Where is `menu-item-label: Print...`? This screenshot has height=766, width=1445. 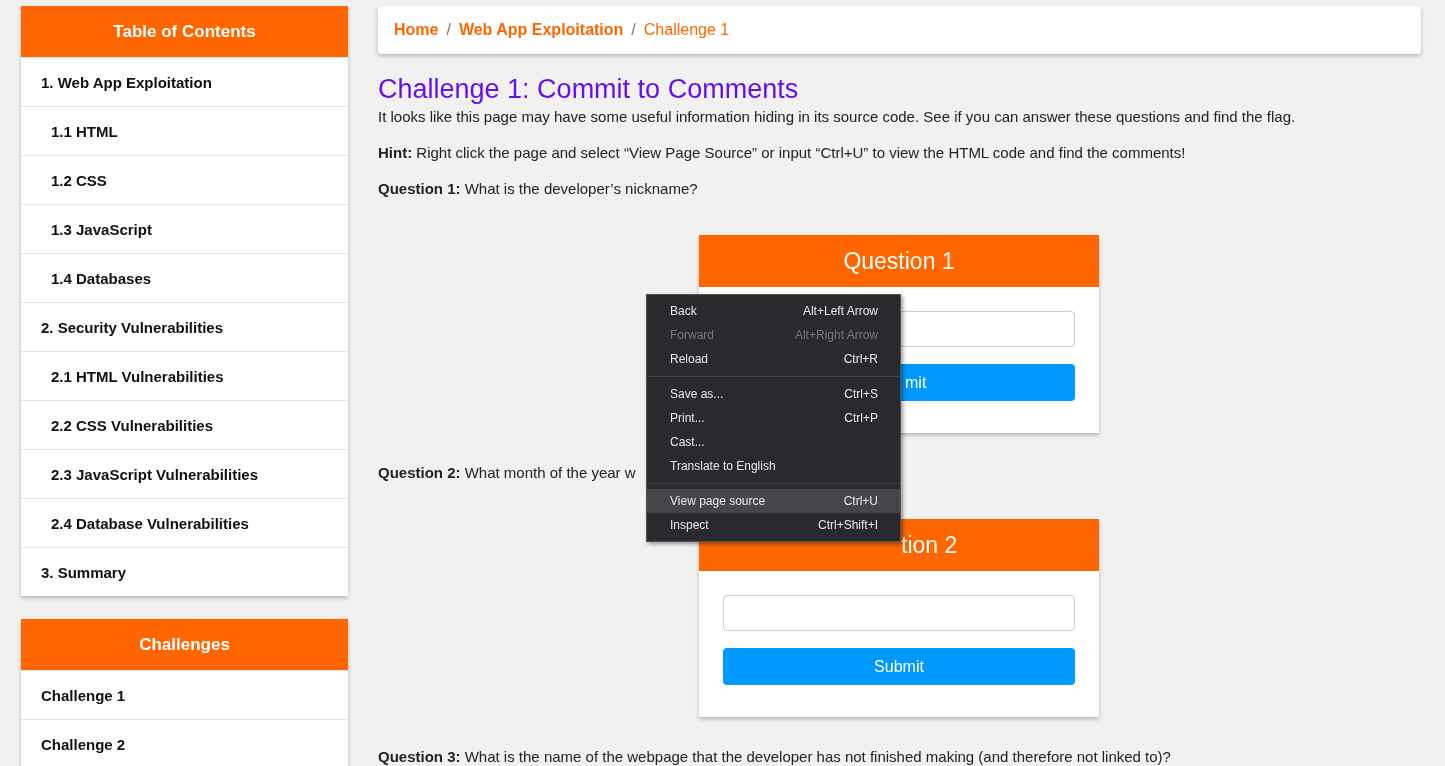
menu-item-label: Print... is located at coordinates (687, 418).